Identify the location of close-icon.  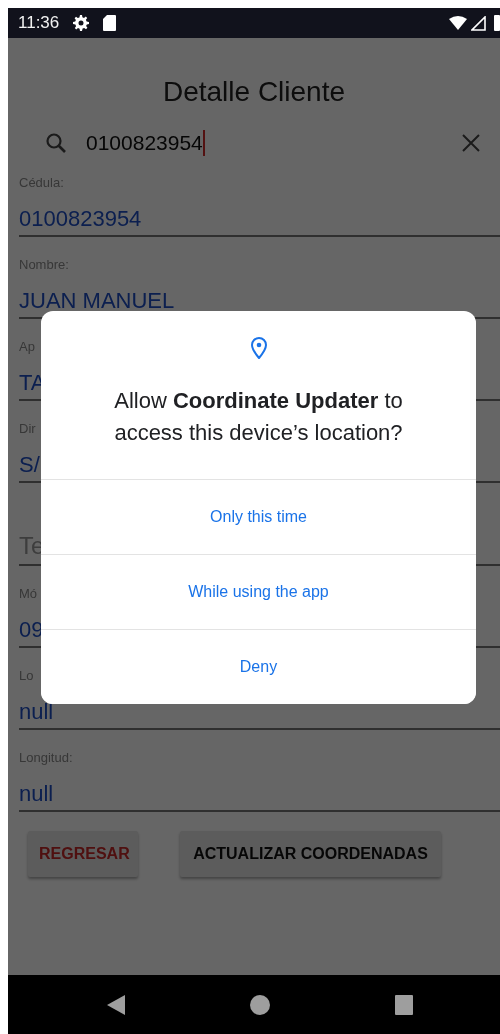
(471, 143).